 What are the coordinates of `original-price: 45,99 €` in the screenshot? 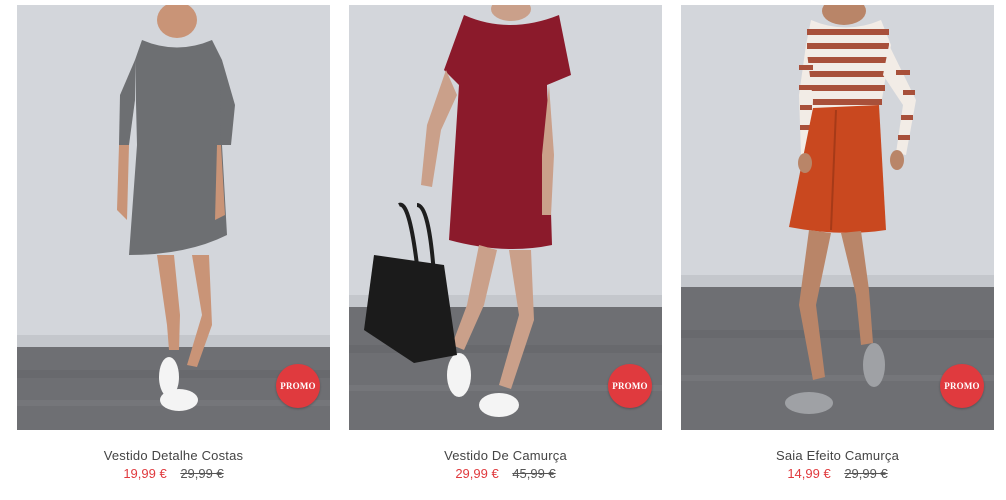 It's located at (534, 473).